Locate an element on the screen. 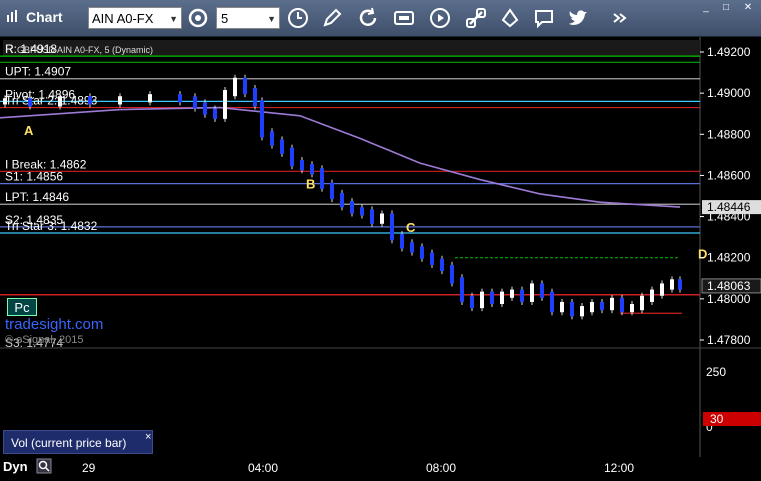 The height and width of the screenshot is (481, 761). marker-letter-b: B is located at coordinates (310, 184).